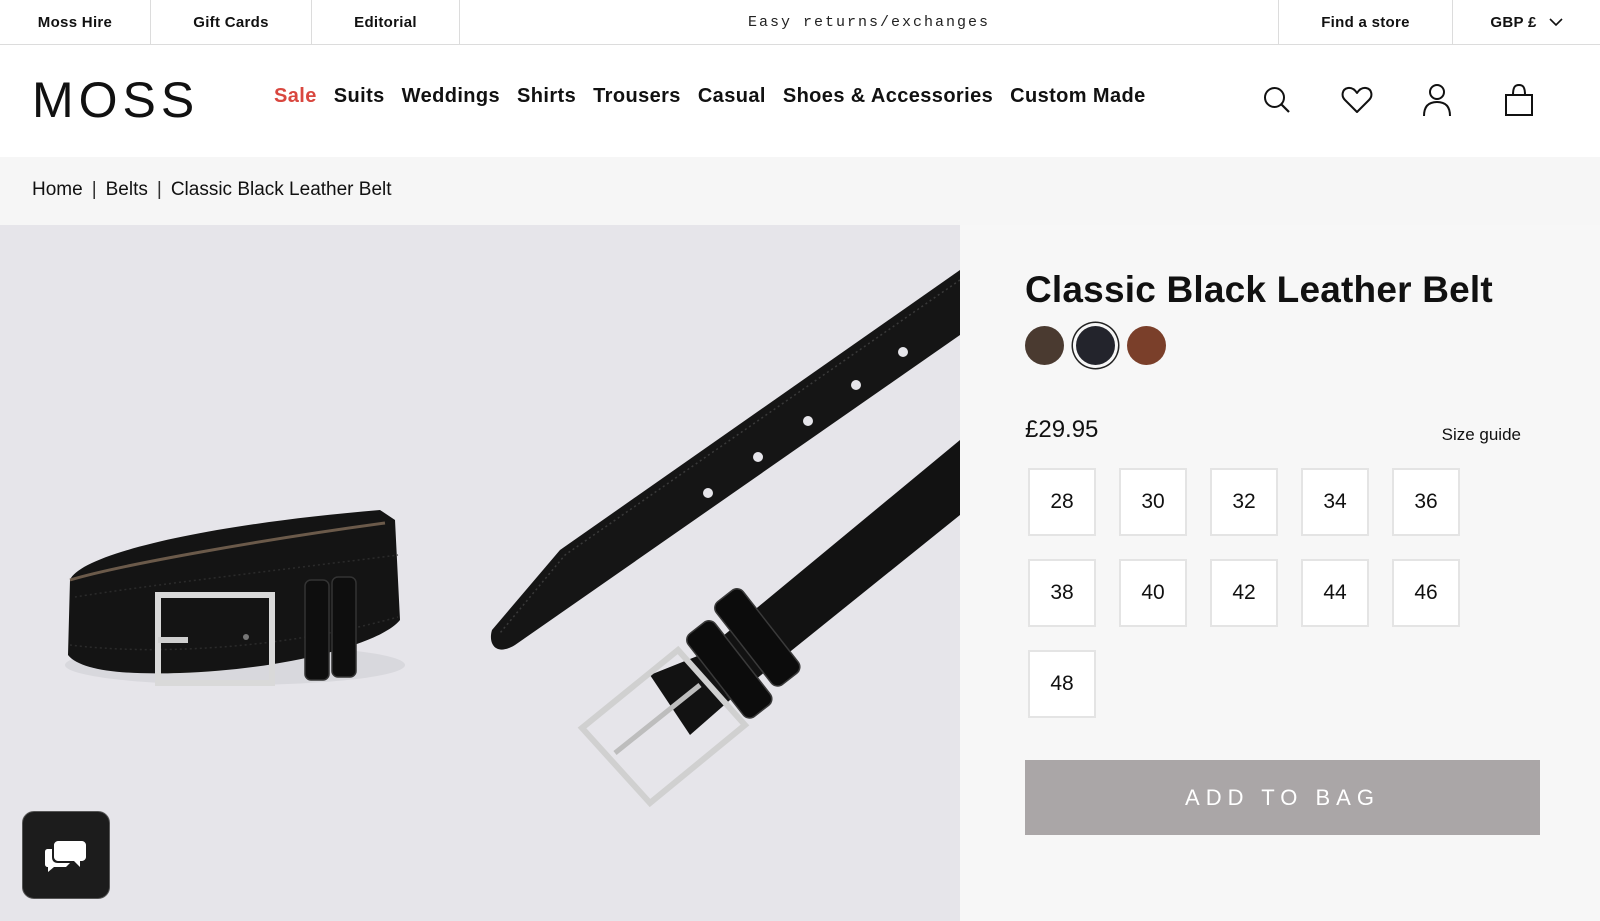 Image resolution: width=1600 pixels, height=921 pixels. I want to click on heart-icon, so click(1357, 100).